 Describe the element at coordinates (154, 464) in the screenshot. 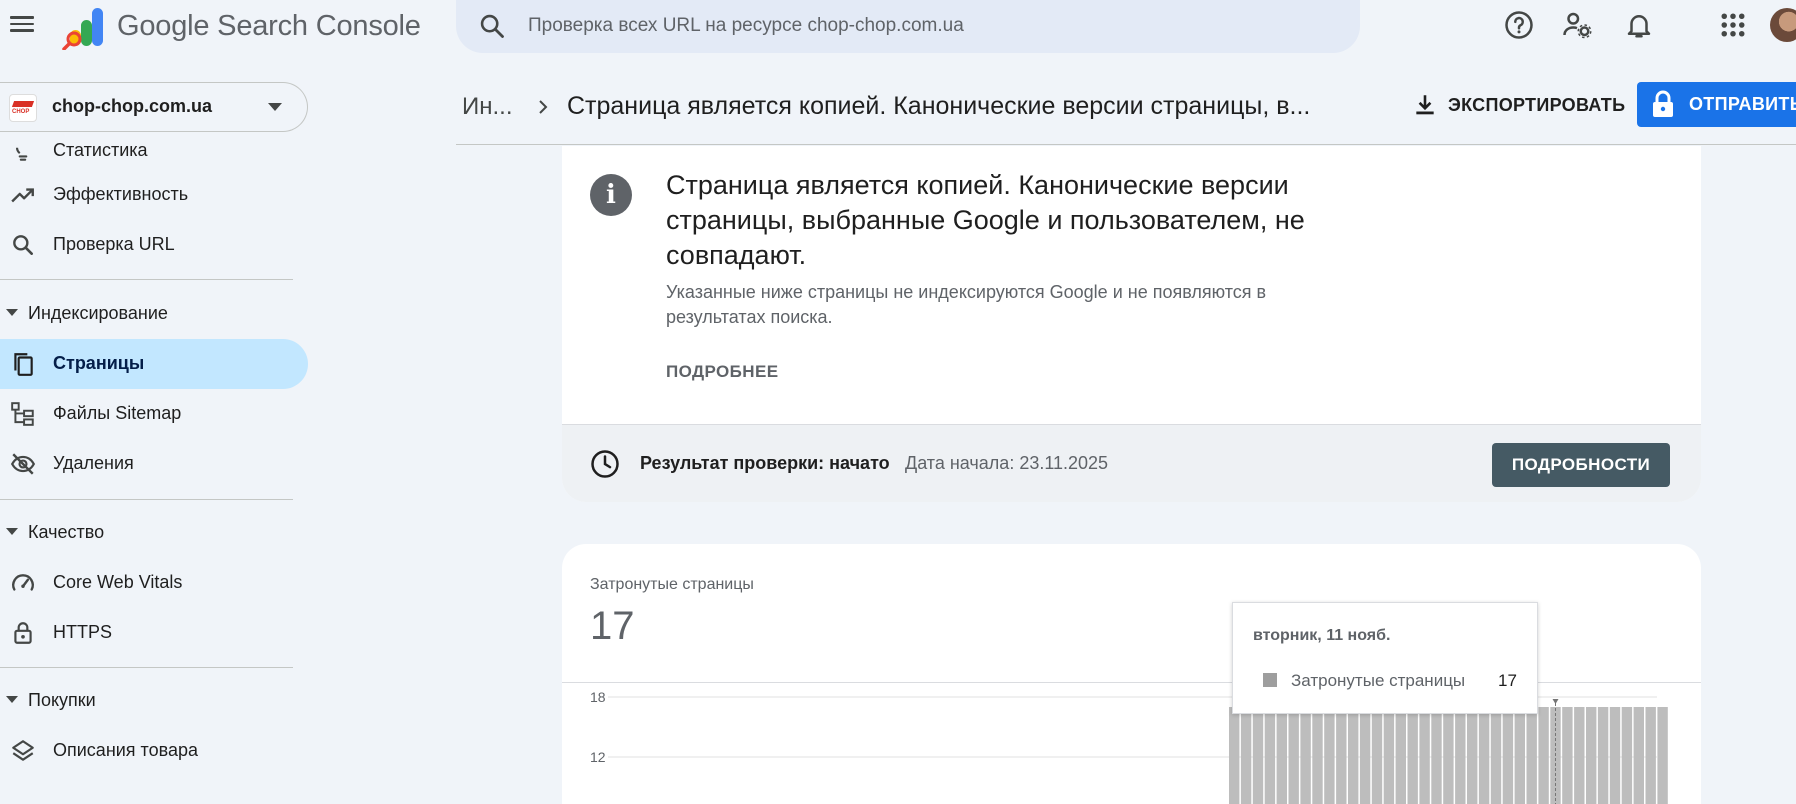

I see `sidebar-item-removals: Удаления` at that location.